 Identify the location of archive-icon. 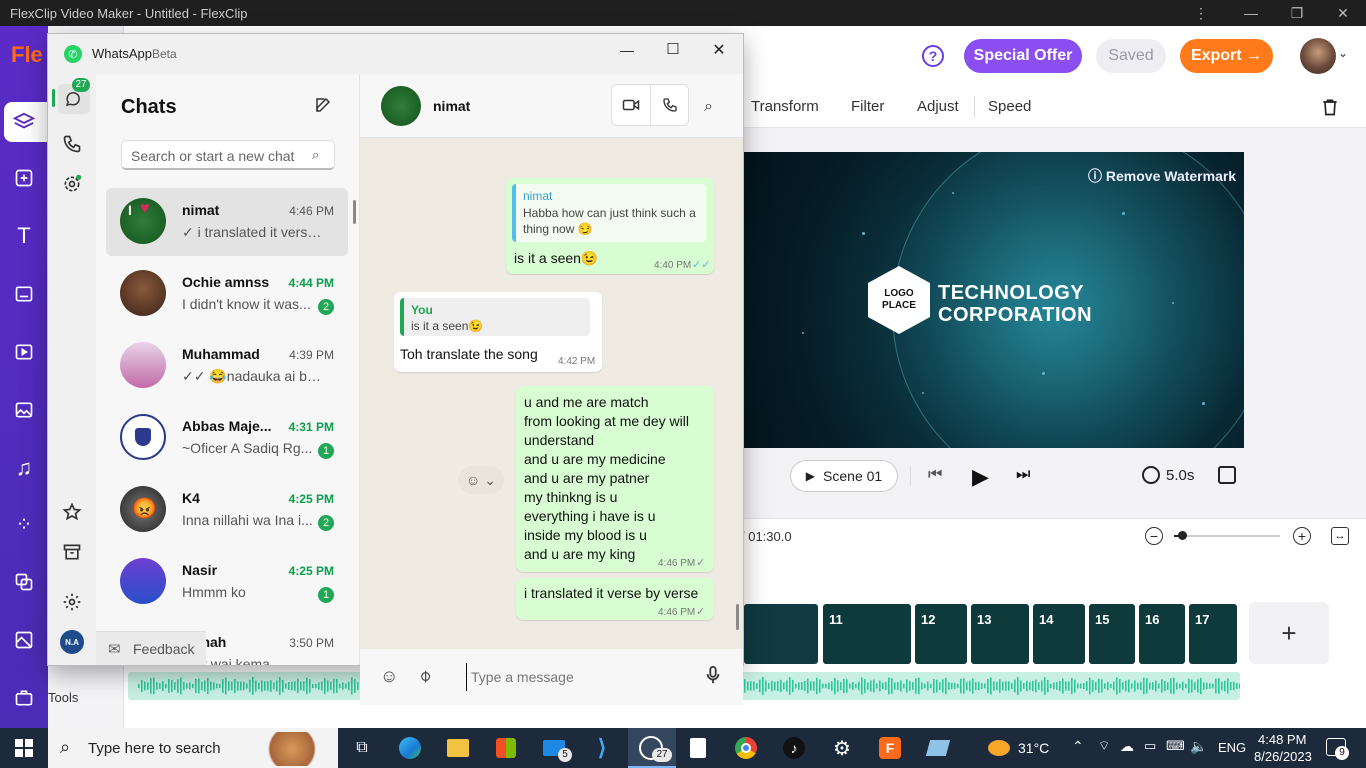
(72, 554).